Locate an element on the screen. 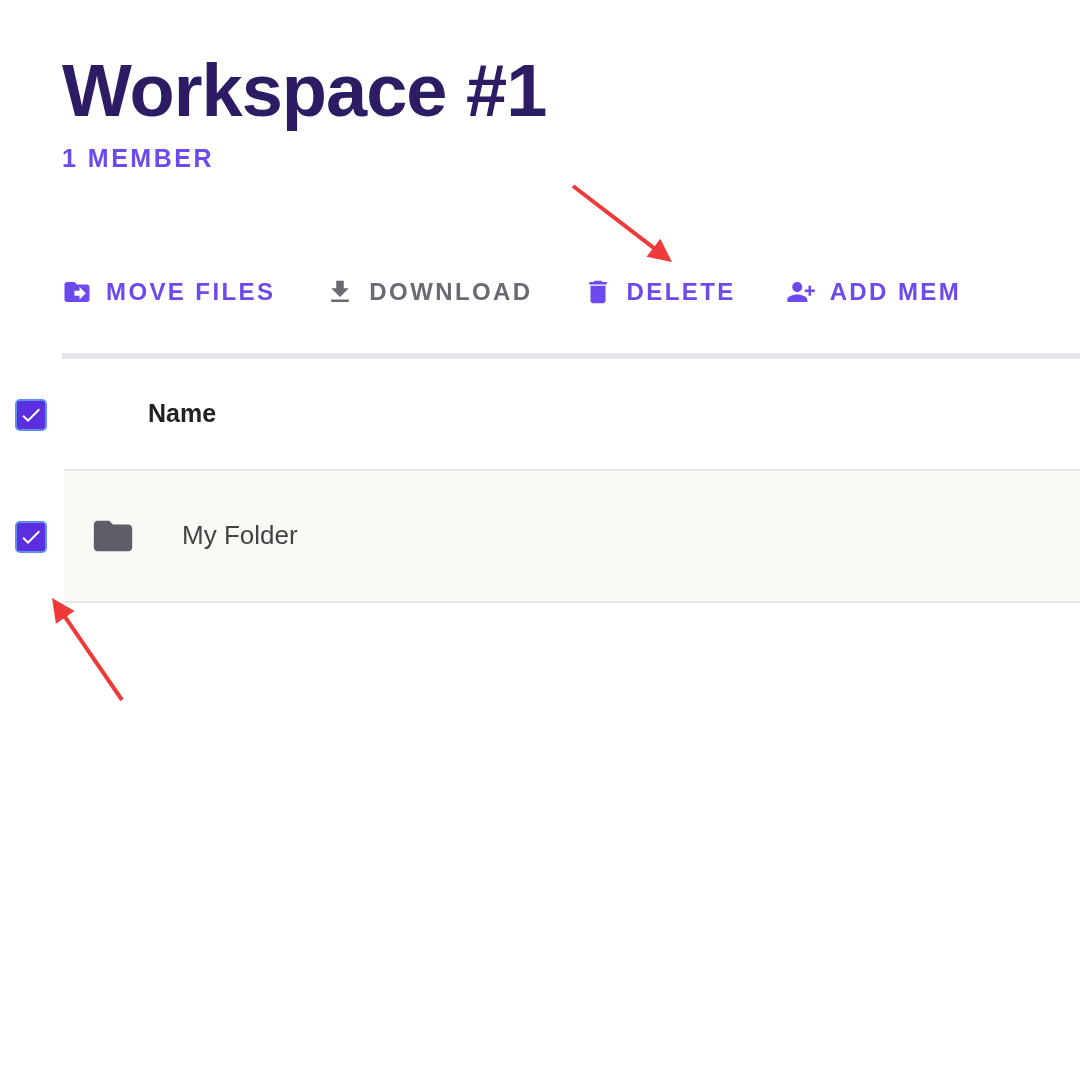 The width and height of the screenshot is (1080, 1080). workspace-title: Workspace #1 is located at coordinates (304, 91).